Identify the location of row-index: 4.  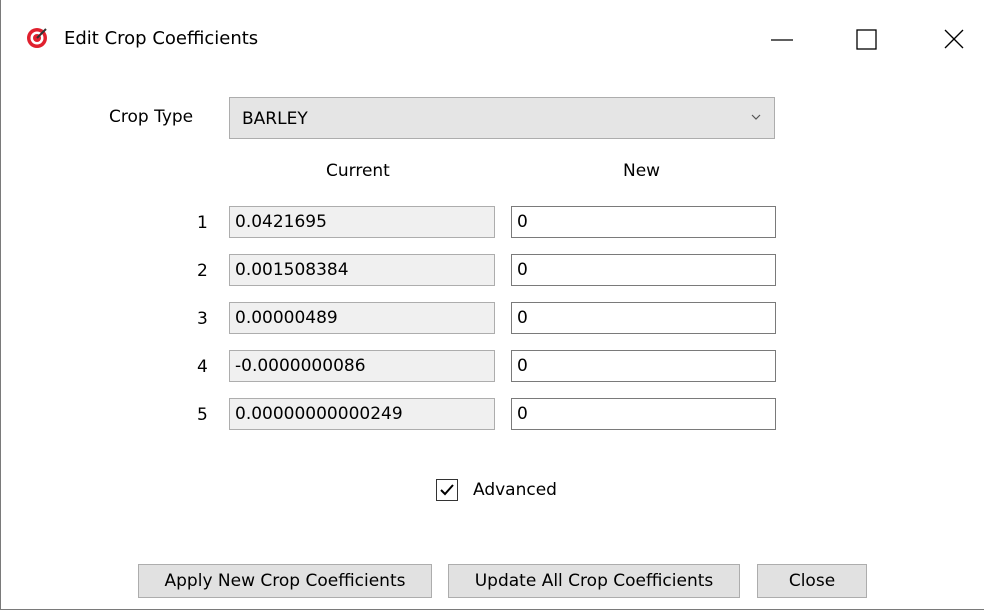
(202, 367).